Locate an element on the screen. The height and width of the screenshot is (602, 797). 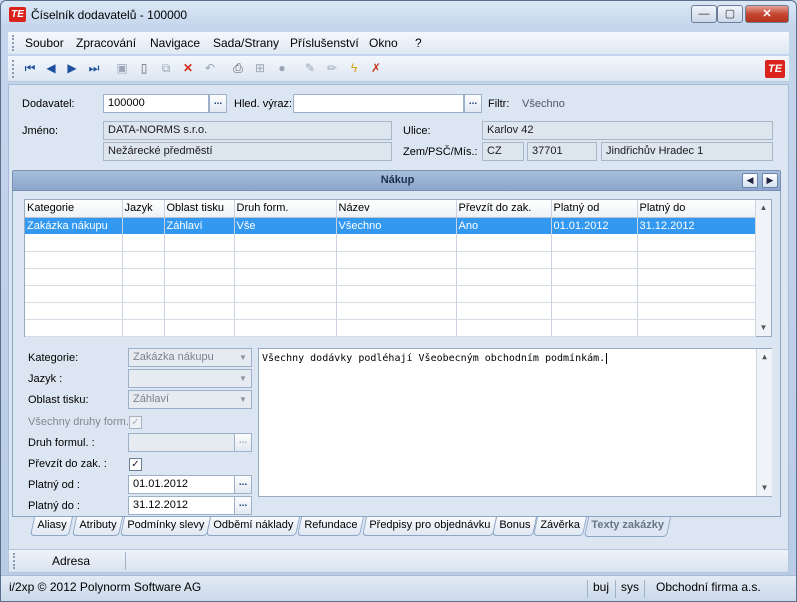
dodavatel-input: 100000 is located at coordinates (156, 103).